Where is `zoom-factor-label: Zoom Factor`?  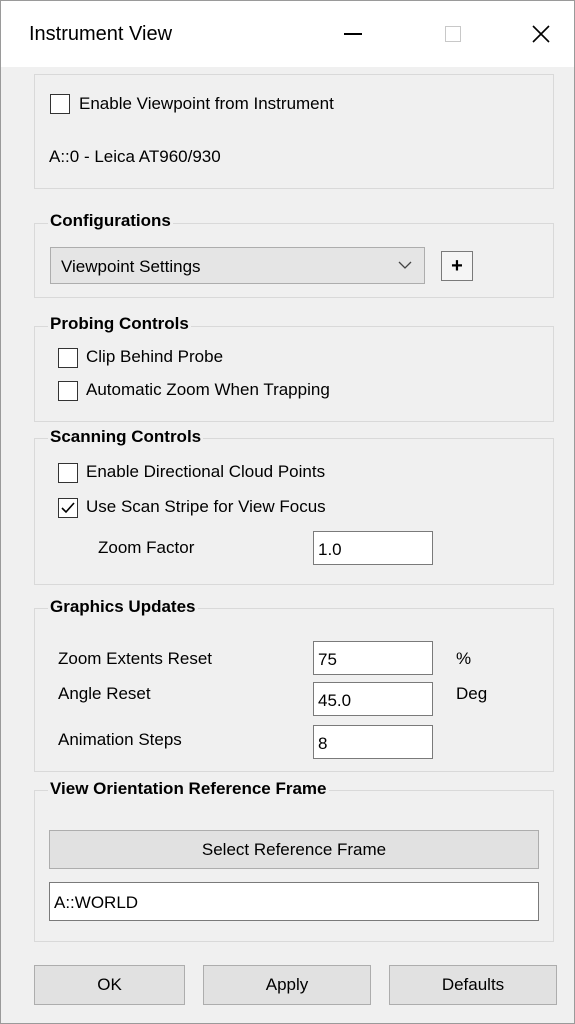 zoom-factor-label: Zoom Factor is located at coordinates (146, 547).